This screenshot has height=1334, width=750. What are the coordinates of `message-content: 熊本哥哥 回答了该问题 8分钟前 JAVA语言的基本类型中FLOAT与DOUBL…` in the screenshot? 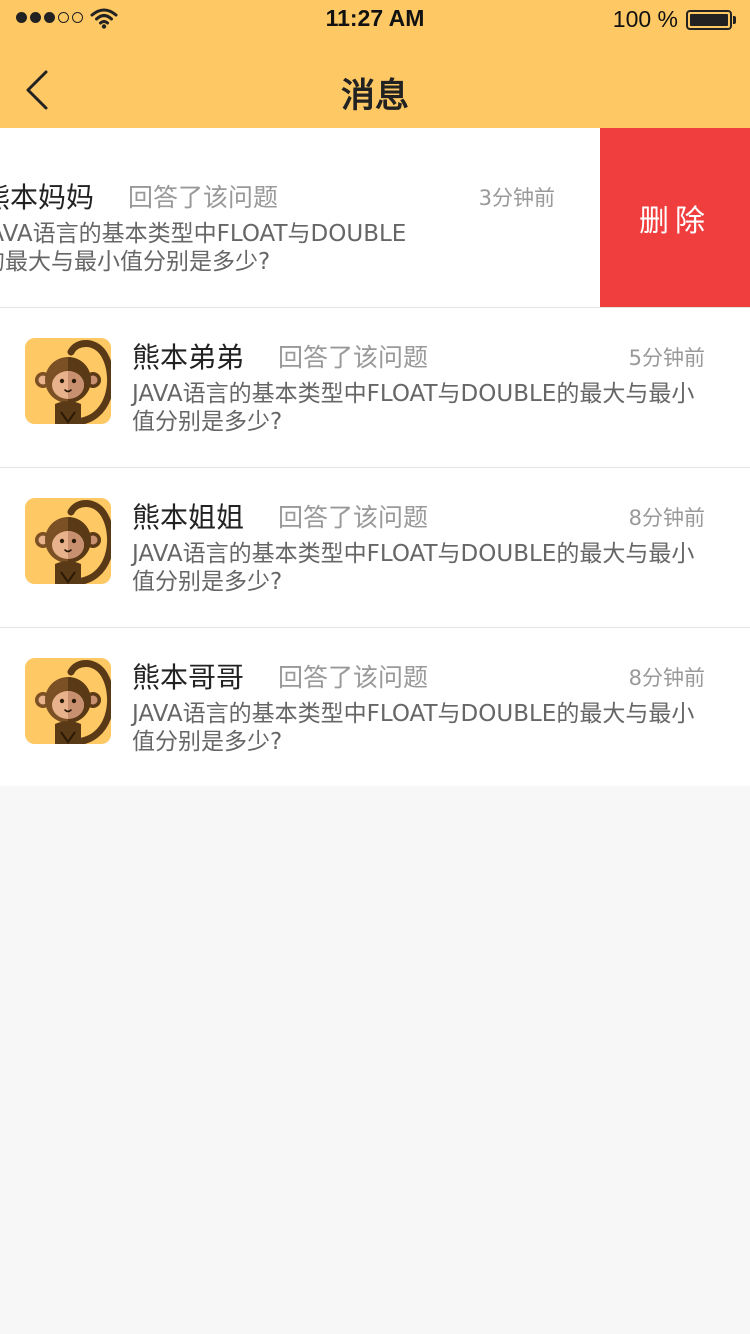 It's located at (375, 707).